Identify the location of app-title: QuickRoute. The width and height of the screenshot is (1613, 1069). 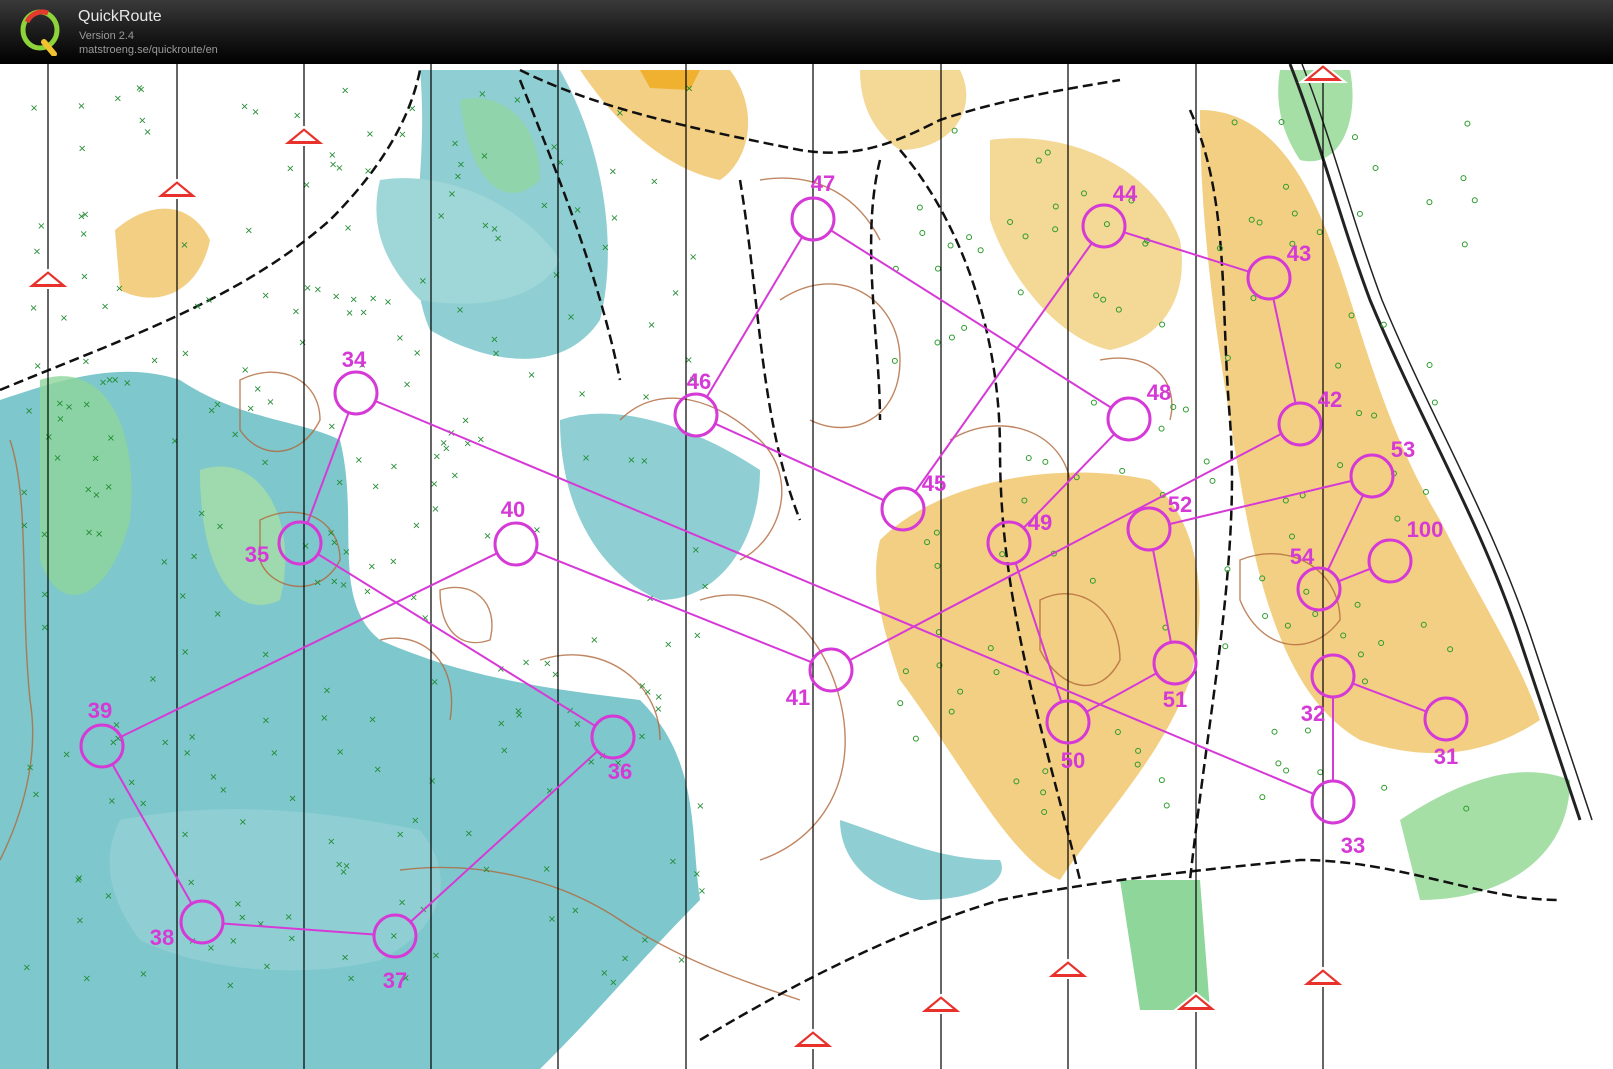
(120, 16).